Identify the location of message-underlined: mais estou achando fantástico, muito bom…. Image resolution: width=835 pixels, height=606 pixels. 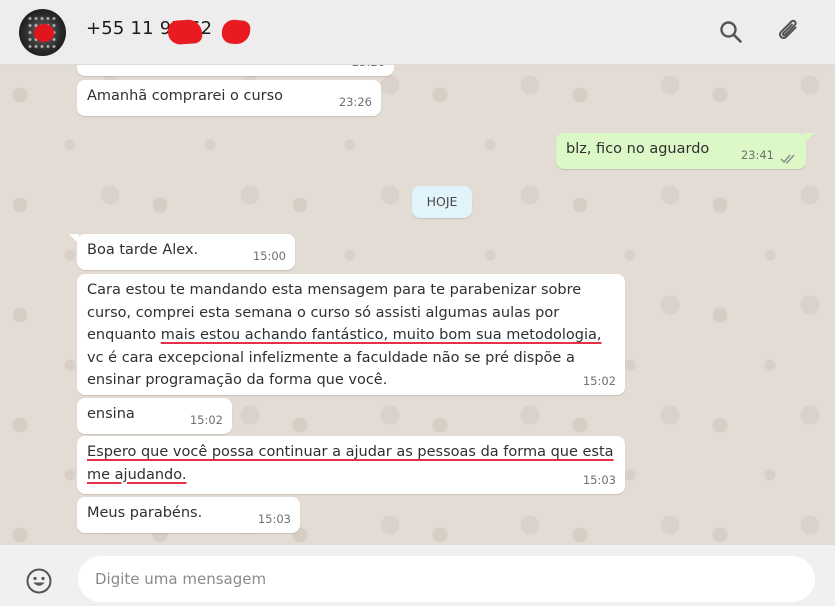
(381, 335).